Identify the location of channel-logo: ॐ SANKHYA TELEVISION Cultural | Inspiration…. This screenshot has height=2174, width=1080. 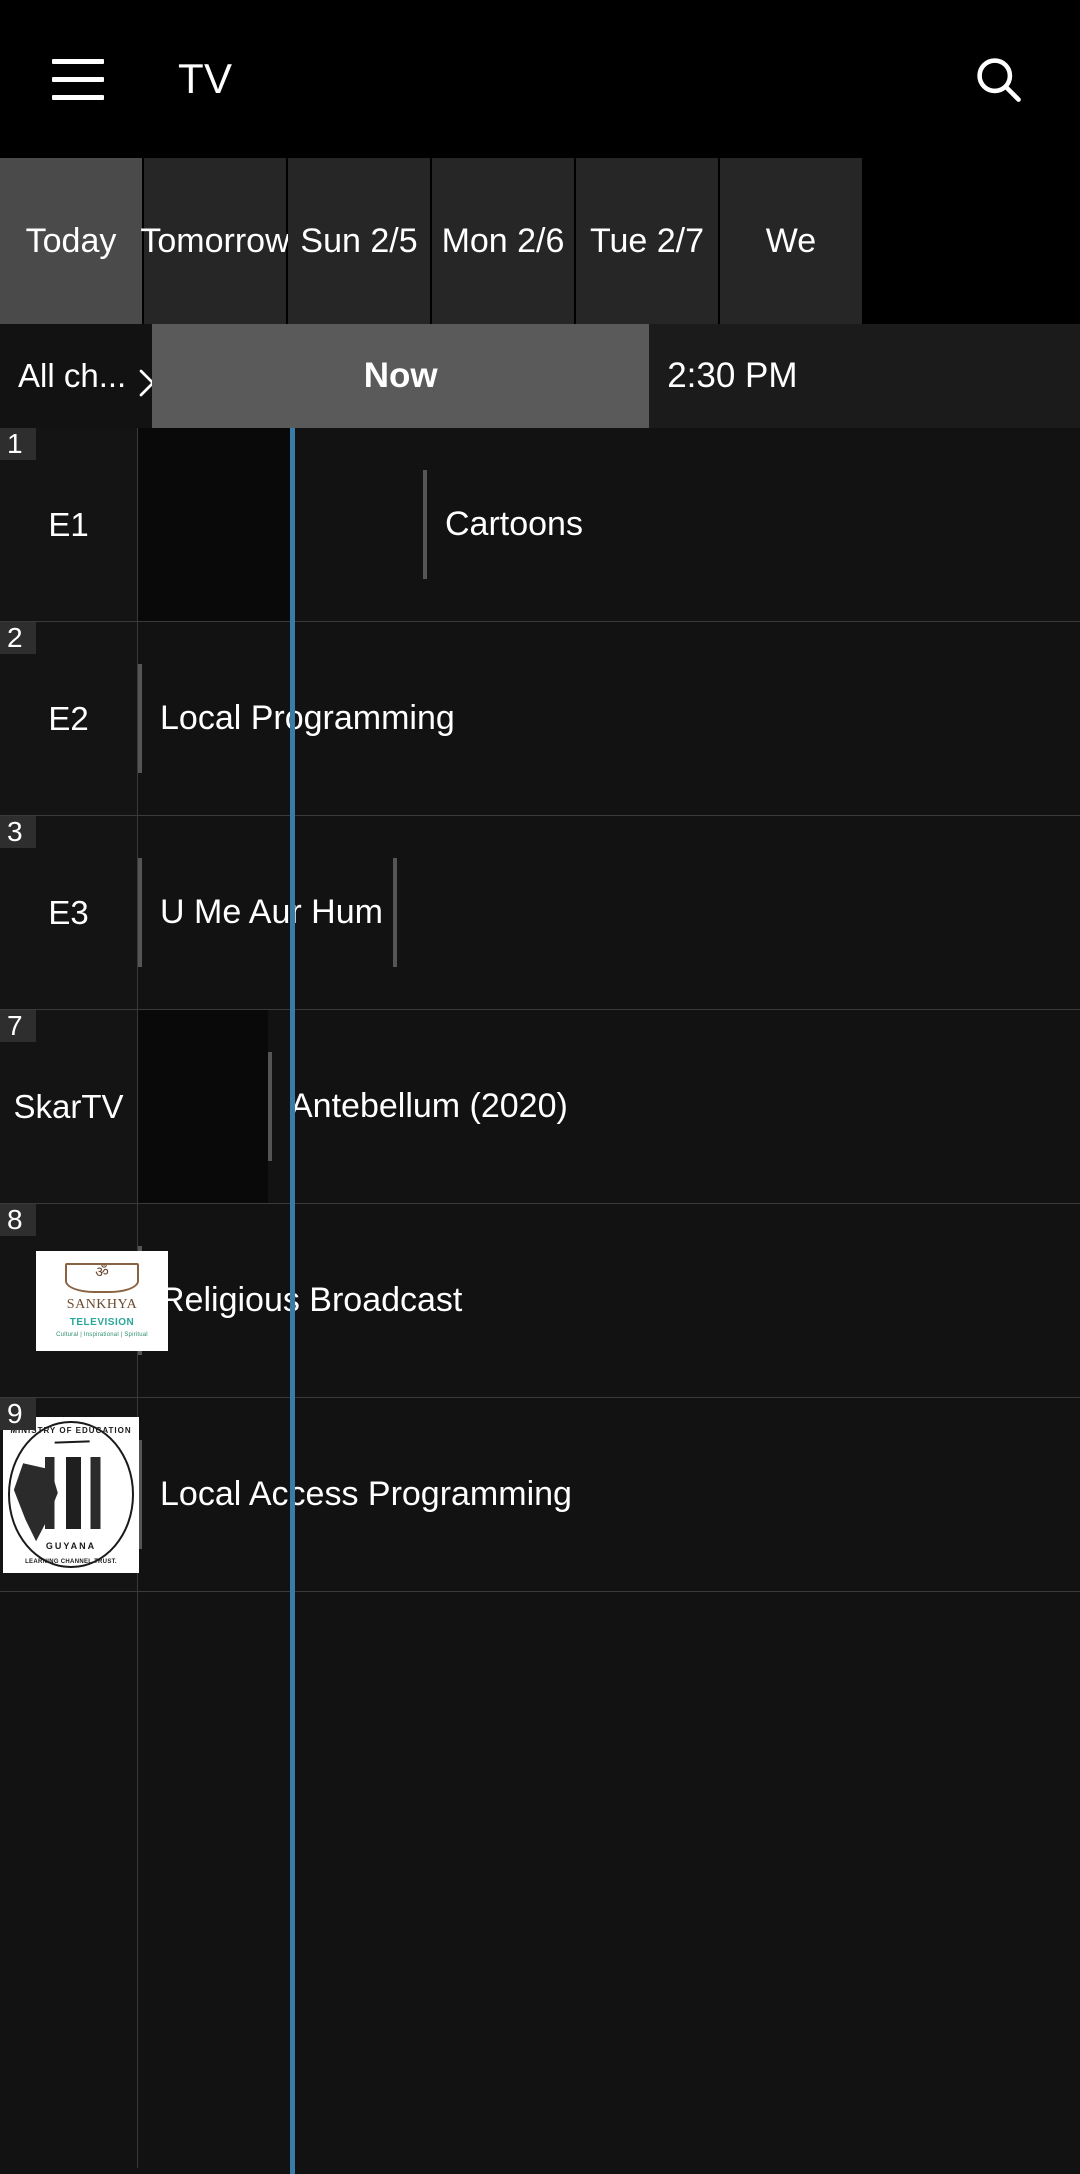
(102, 1300).